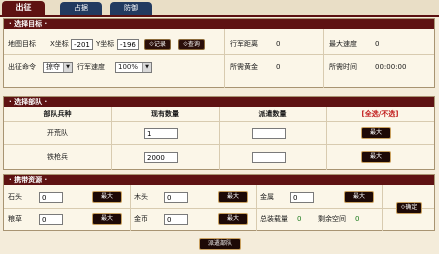 Image resolution: width=439 pixels, height=254 pixels. I want to click on metal-input, so click(302, 197).